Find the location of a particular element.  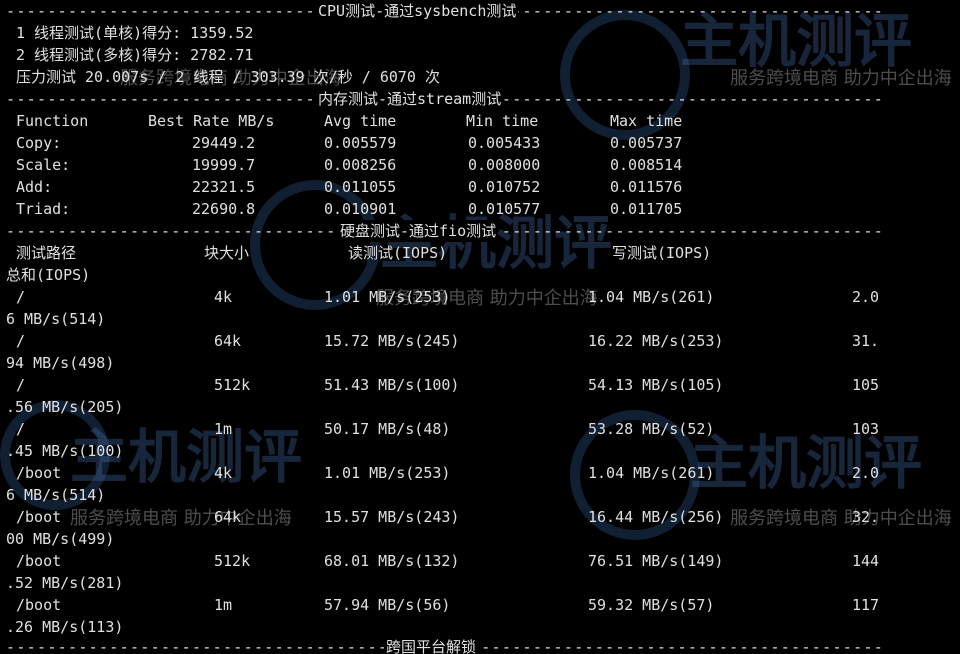

unlock-divider-title: 跨国平台解锁 is located at coordinates (431, 645).